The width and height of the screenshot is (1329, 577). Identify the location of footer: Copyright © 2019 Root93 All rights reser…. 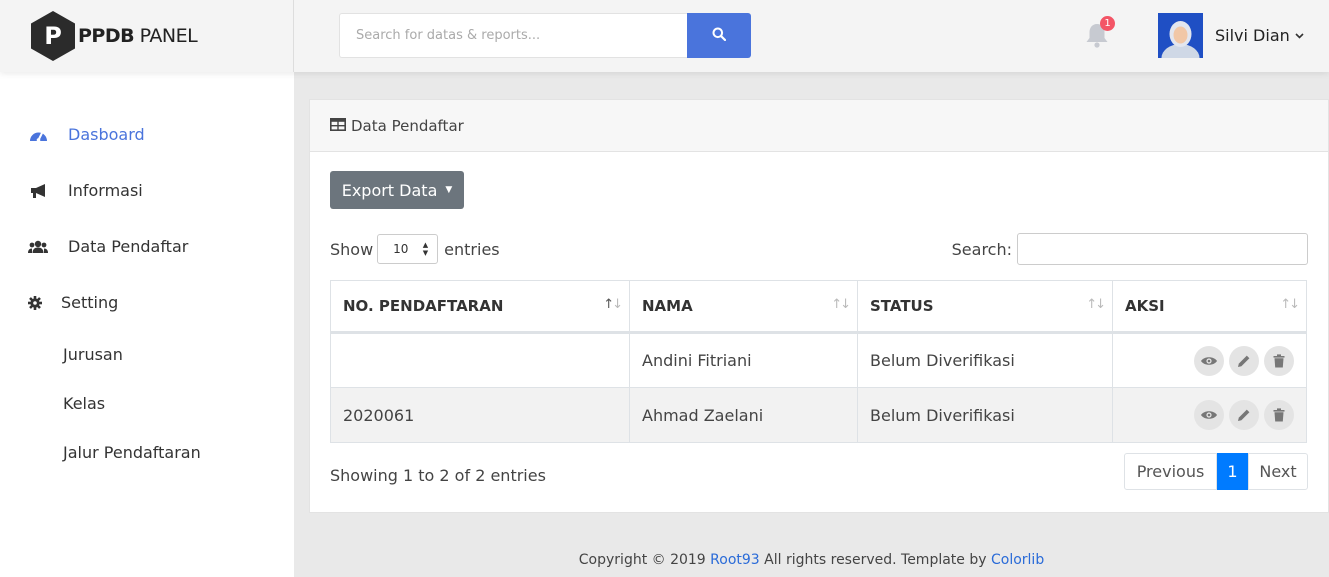
(811, 560).